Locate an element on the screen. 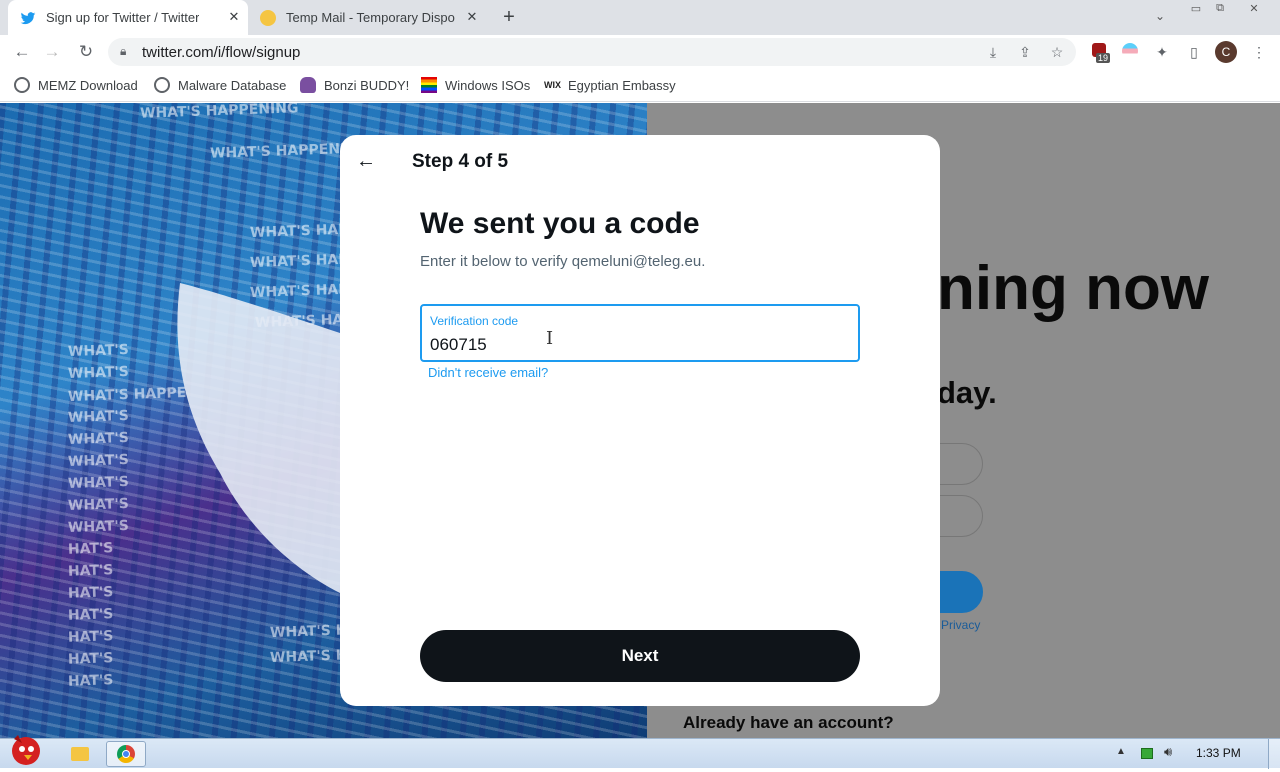 Image resolution: width=1280 pixels, height=772 pixels. bonzi-icon is located at coordinates (308, 85).